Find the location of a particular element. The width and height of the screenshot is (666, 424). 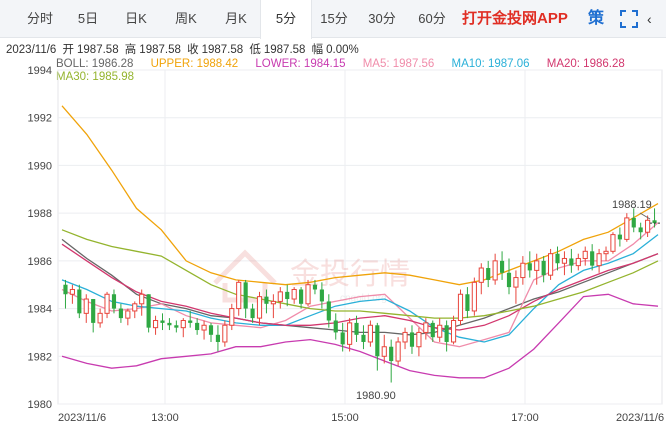

y-tick-label: 1986 is located at coordinates (40, 262).